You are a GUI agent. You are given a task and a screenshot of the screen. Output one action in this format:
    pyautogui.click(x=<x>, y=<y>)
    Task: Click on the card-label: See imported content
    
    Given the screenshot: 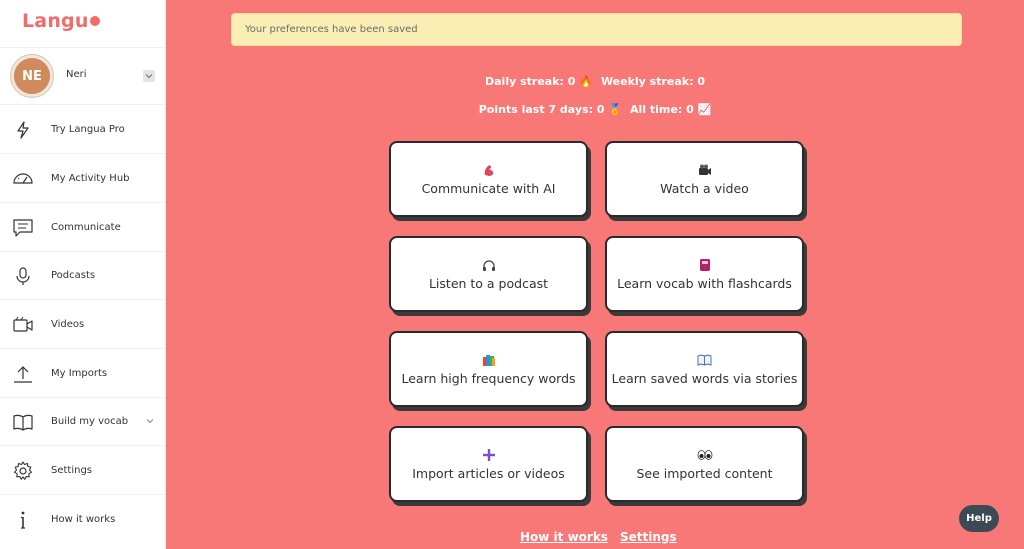 What is the action you would take?
    pyautogui.click(x=704, y=473)
    